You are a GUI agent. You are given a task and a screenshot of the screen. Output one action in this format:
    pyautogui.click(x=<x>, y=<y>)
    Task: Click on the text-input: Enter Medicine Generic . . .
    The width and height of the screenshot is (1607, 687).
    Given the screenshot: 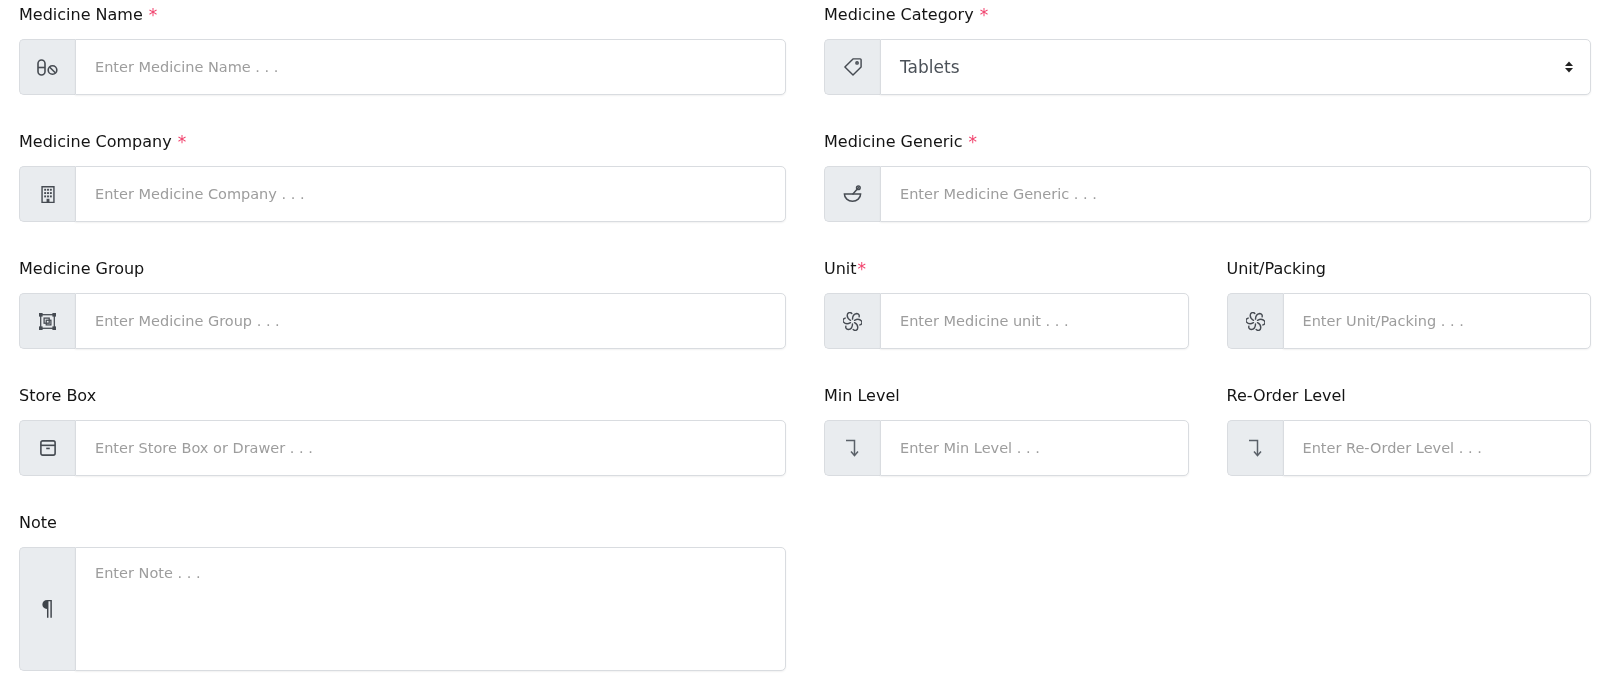 What is the action you would take?
    pyautogui.click(x=1235, y=194)
    